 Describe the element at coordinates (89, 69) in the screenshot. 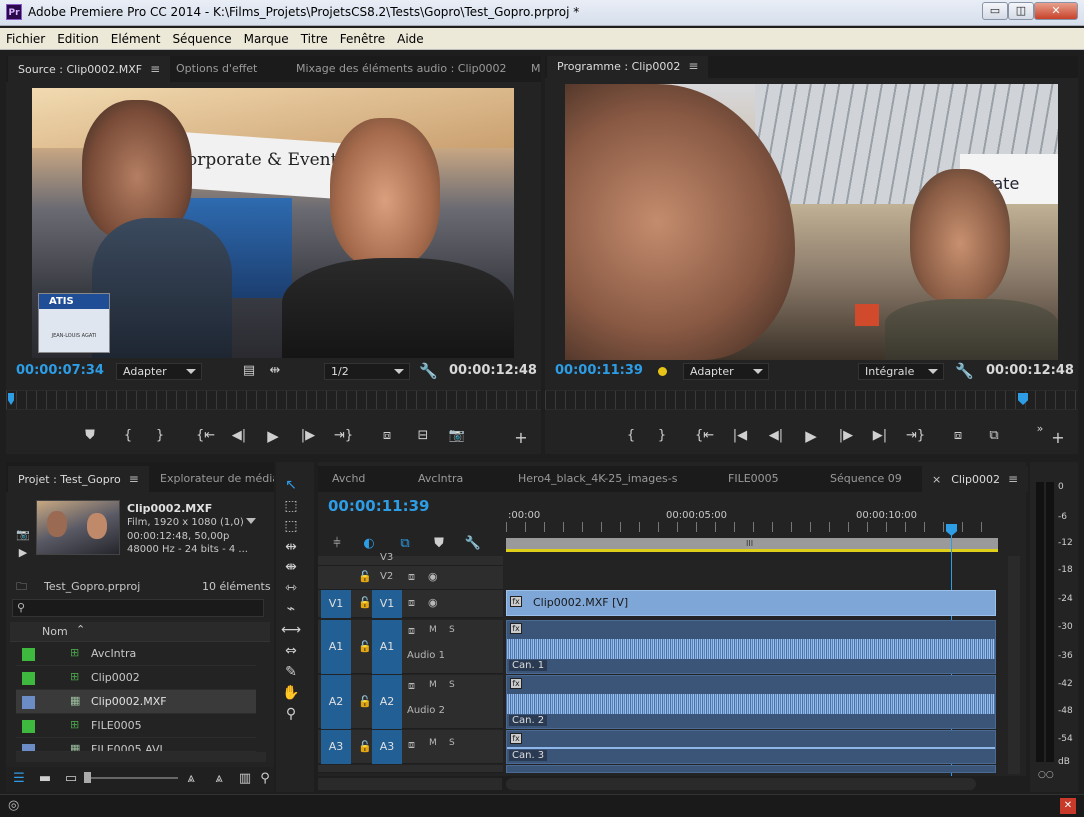

I see `tab-source: Source : Clip0002.MXF ≡` at that location.